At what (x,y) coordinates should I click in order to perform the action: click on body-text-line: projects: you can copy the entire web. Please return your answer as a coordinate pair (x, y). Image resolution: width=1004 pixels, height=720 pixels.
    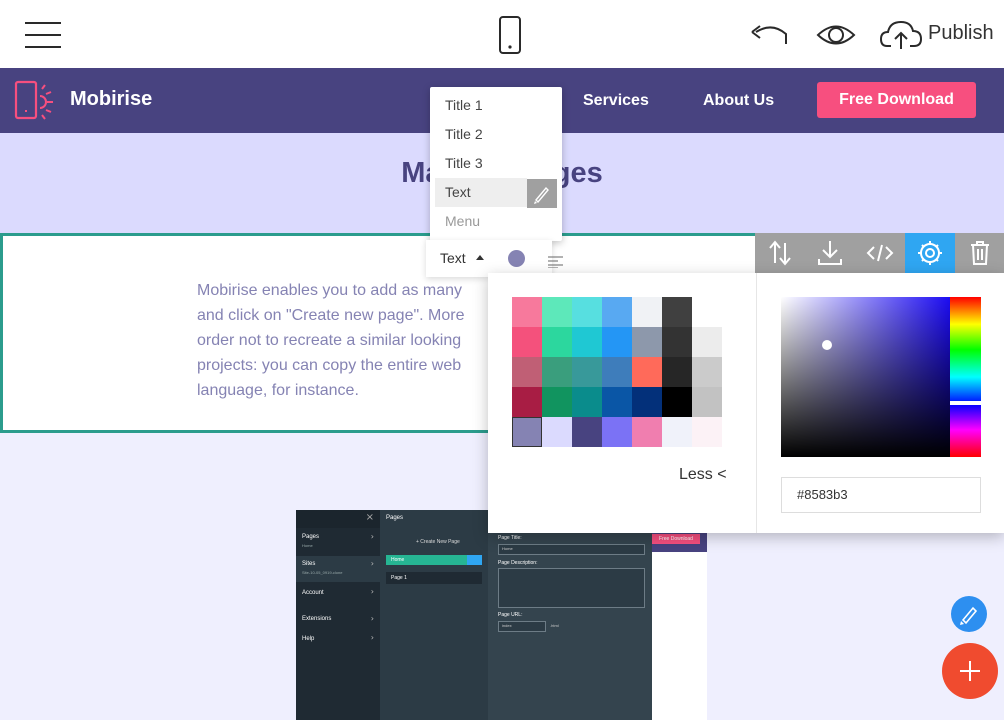
    Looking at the image, I should click on (329, 365).